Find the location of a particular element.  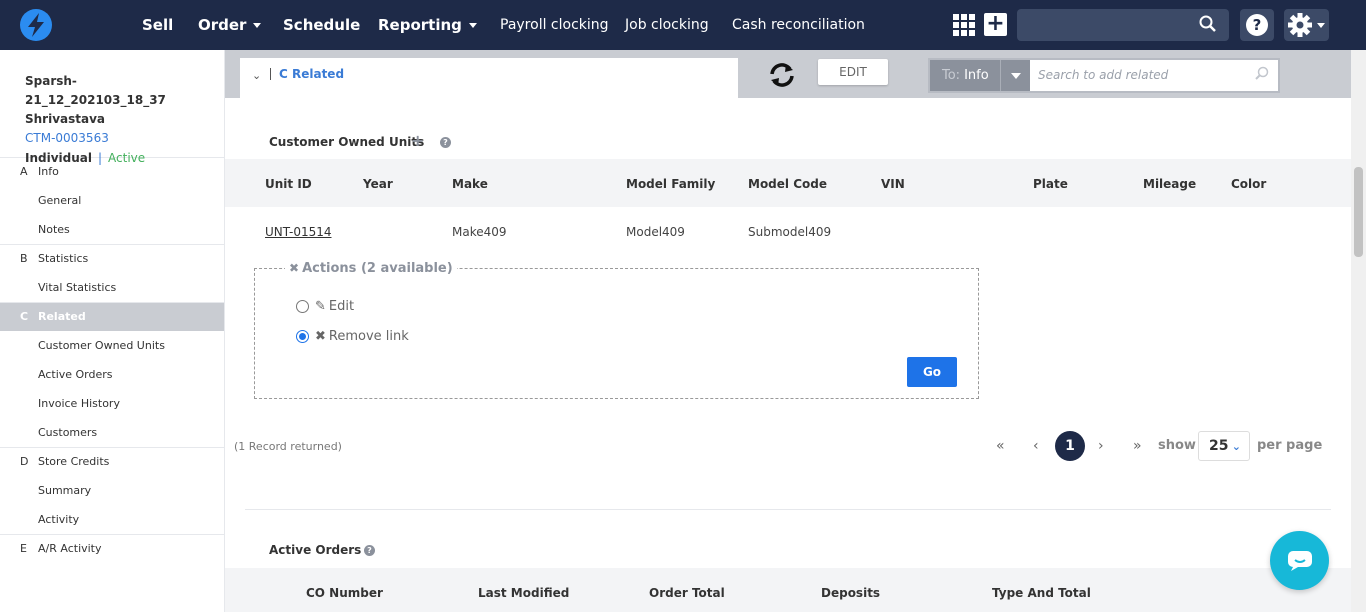

chat-button is located at coordinates (1299, 560).